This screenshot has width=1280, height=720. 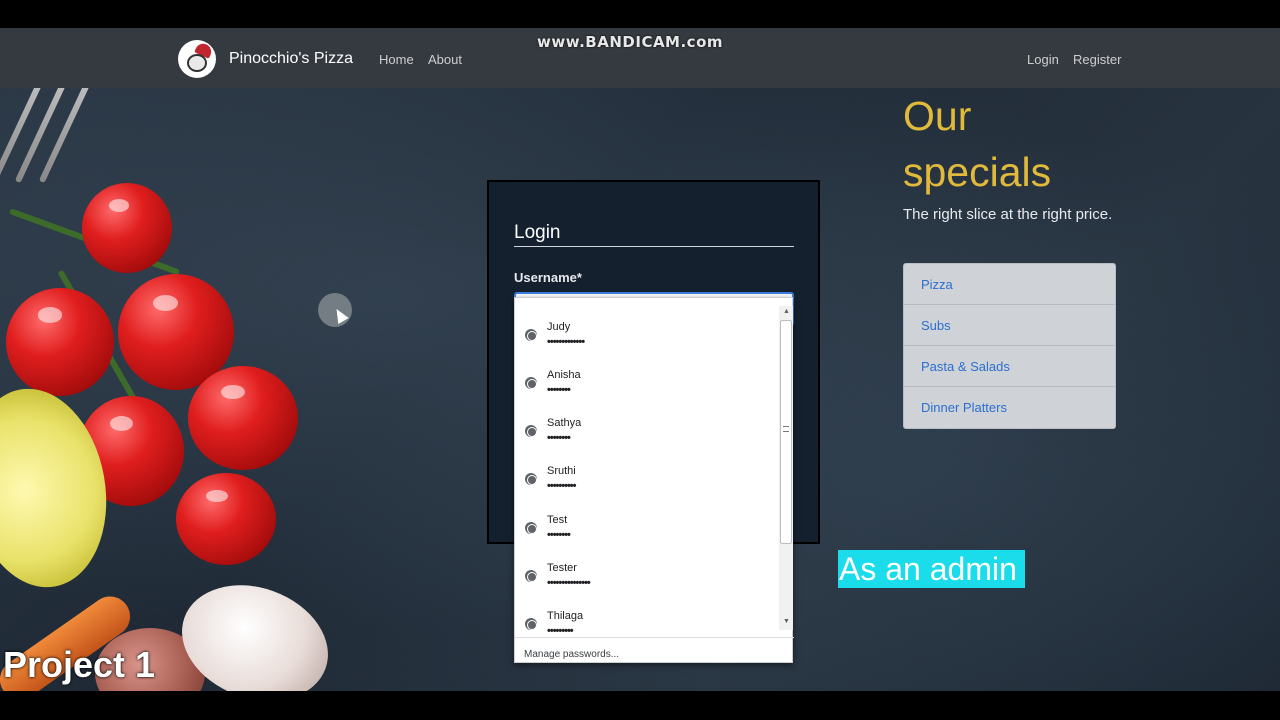 I want to click on nav-login-link: Login, so click(x=1043, y=59).